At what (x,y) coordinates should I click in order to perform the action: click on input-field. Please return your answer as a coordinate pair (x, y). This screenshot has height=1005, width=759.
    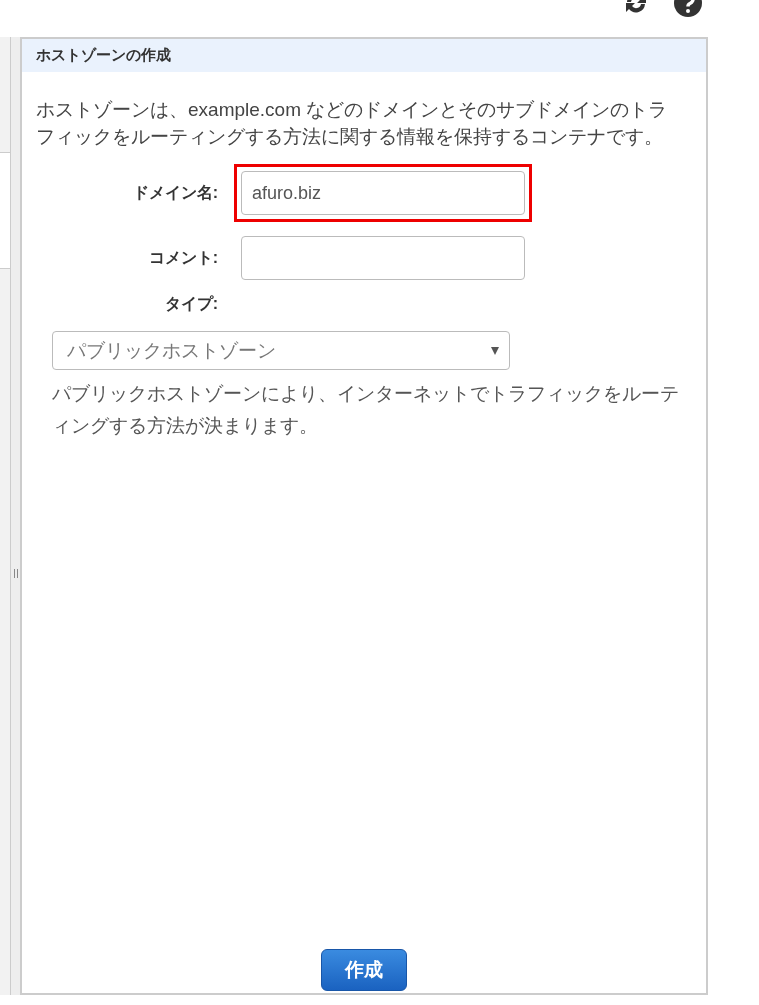
    Looking at the image, I should click on (383, 258).